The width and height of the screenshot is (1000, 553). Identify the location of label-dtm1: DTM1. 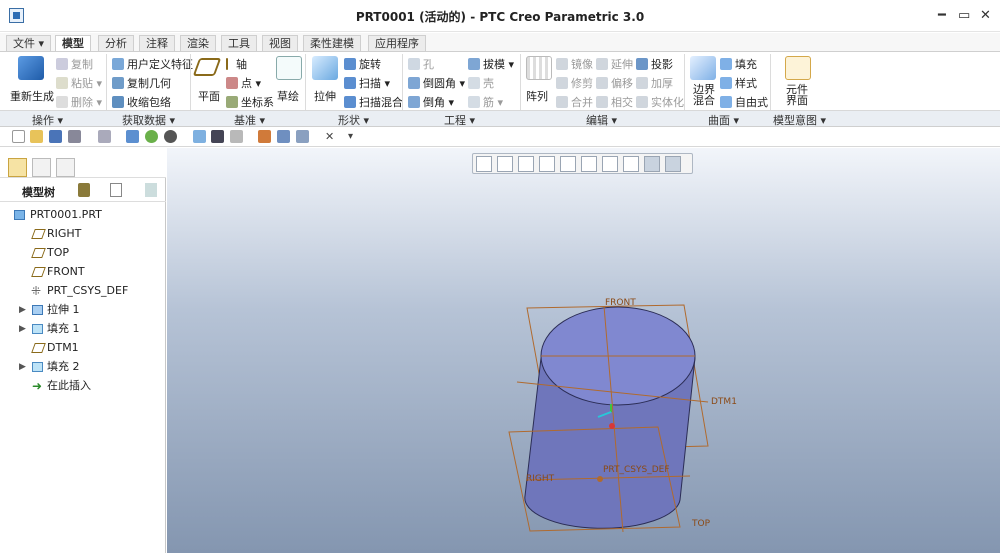
(724, 402).